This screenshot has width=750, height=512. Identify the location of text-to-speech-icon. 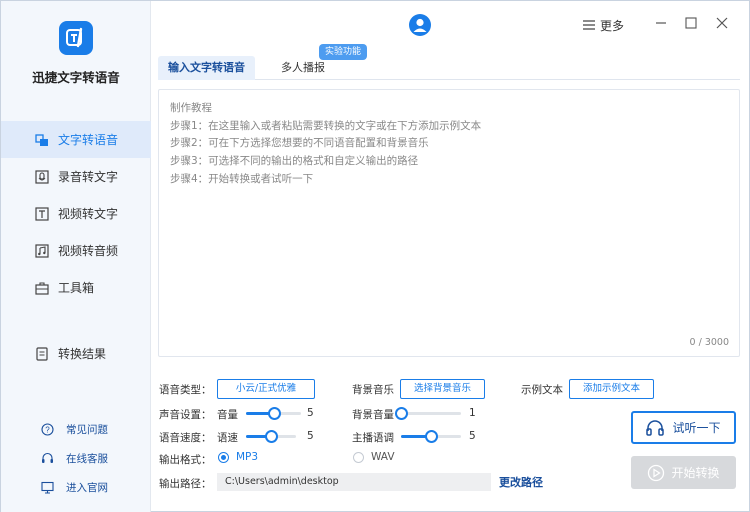
(42, 140).